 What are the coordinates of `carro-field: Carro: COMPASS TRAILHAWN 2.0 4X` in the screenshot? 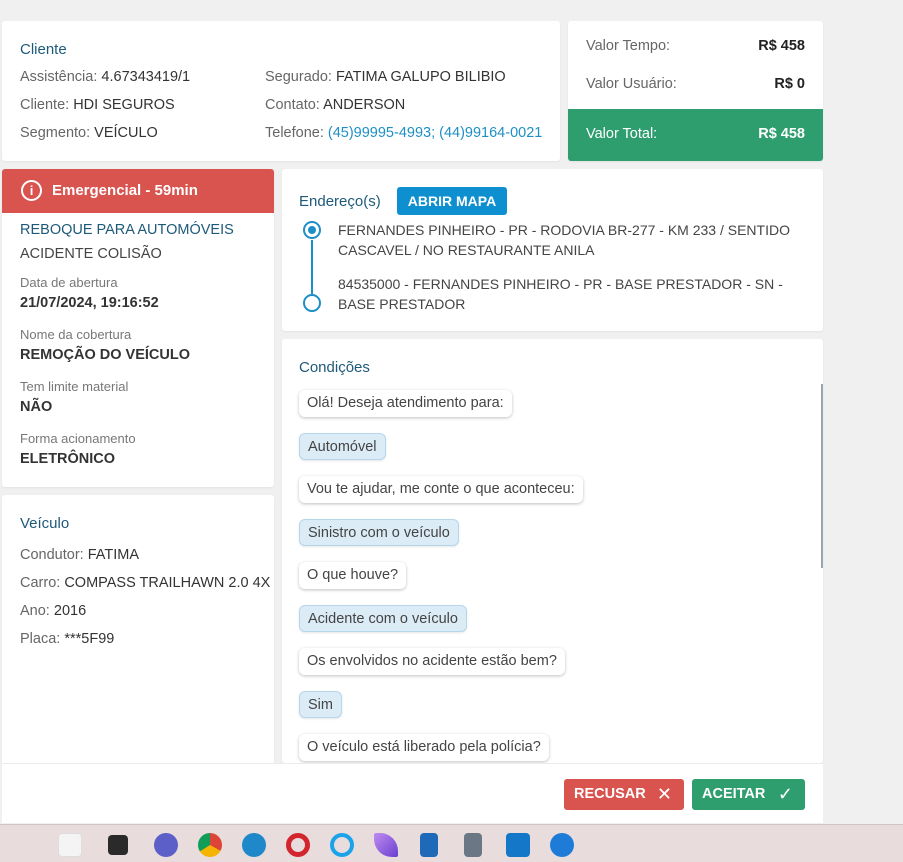 It's located at (145, 583).